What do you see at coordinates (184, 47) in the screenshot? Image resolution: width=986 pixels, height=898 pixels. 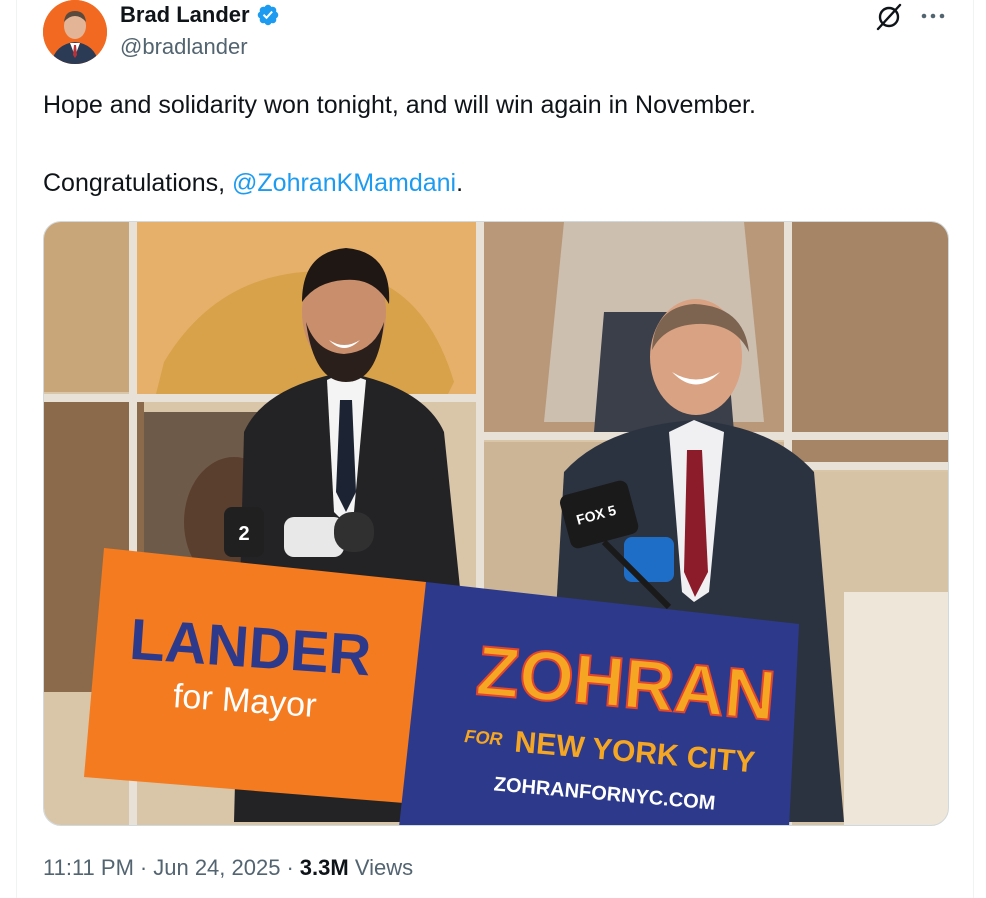 I see `author-handle: @bradlander` at bounding box center [184, 47].